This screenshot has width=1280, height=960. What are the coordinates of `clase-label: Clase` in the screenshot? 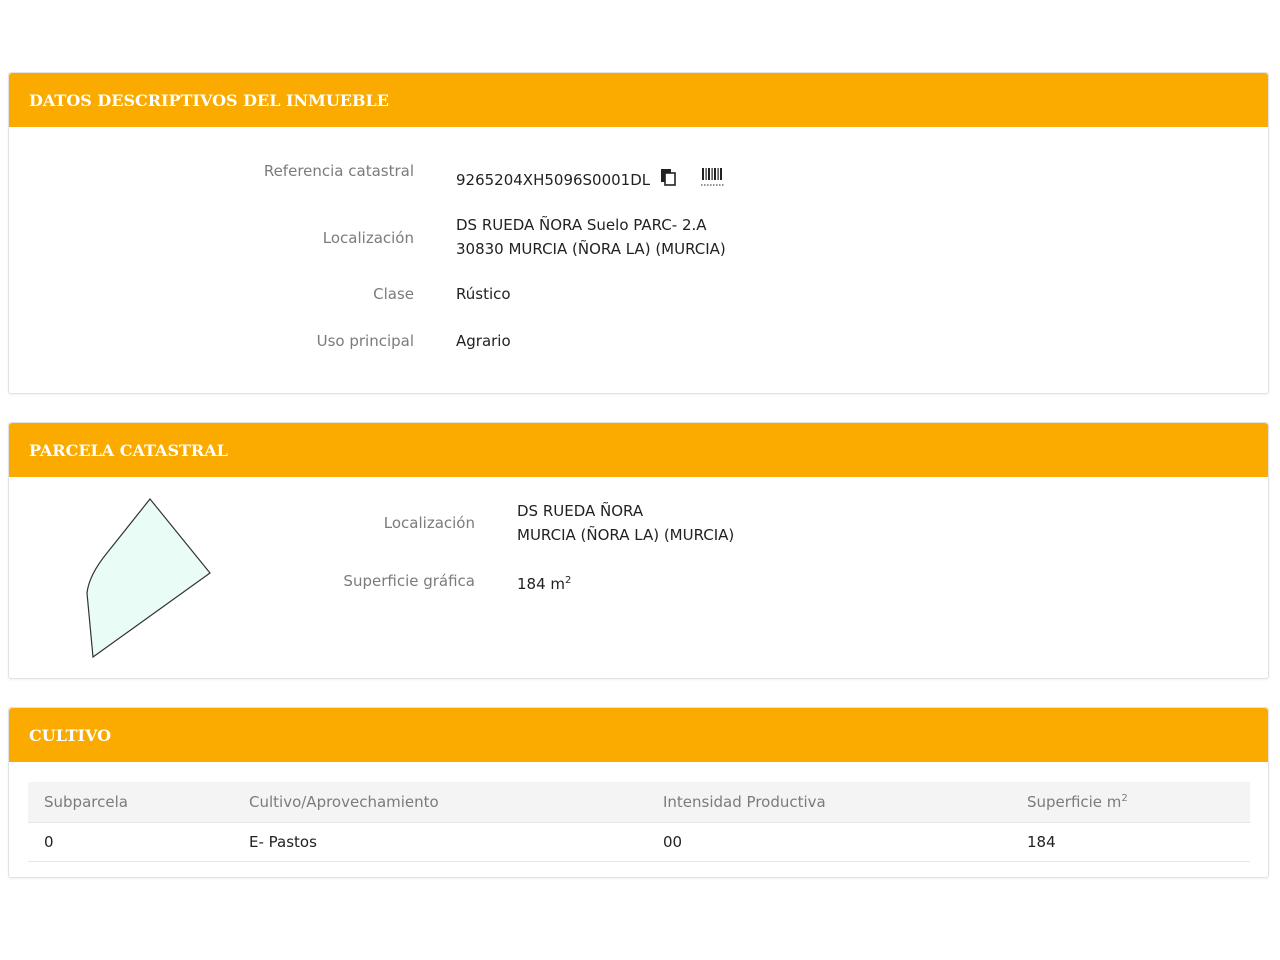 It's located at (393, 294).